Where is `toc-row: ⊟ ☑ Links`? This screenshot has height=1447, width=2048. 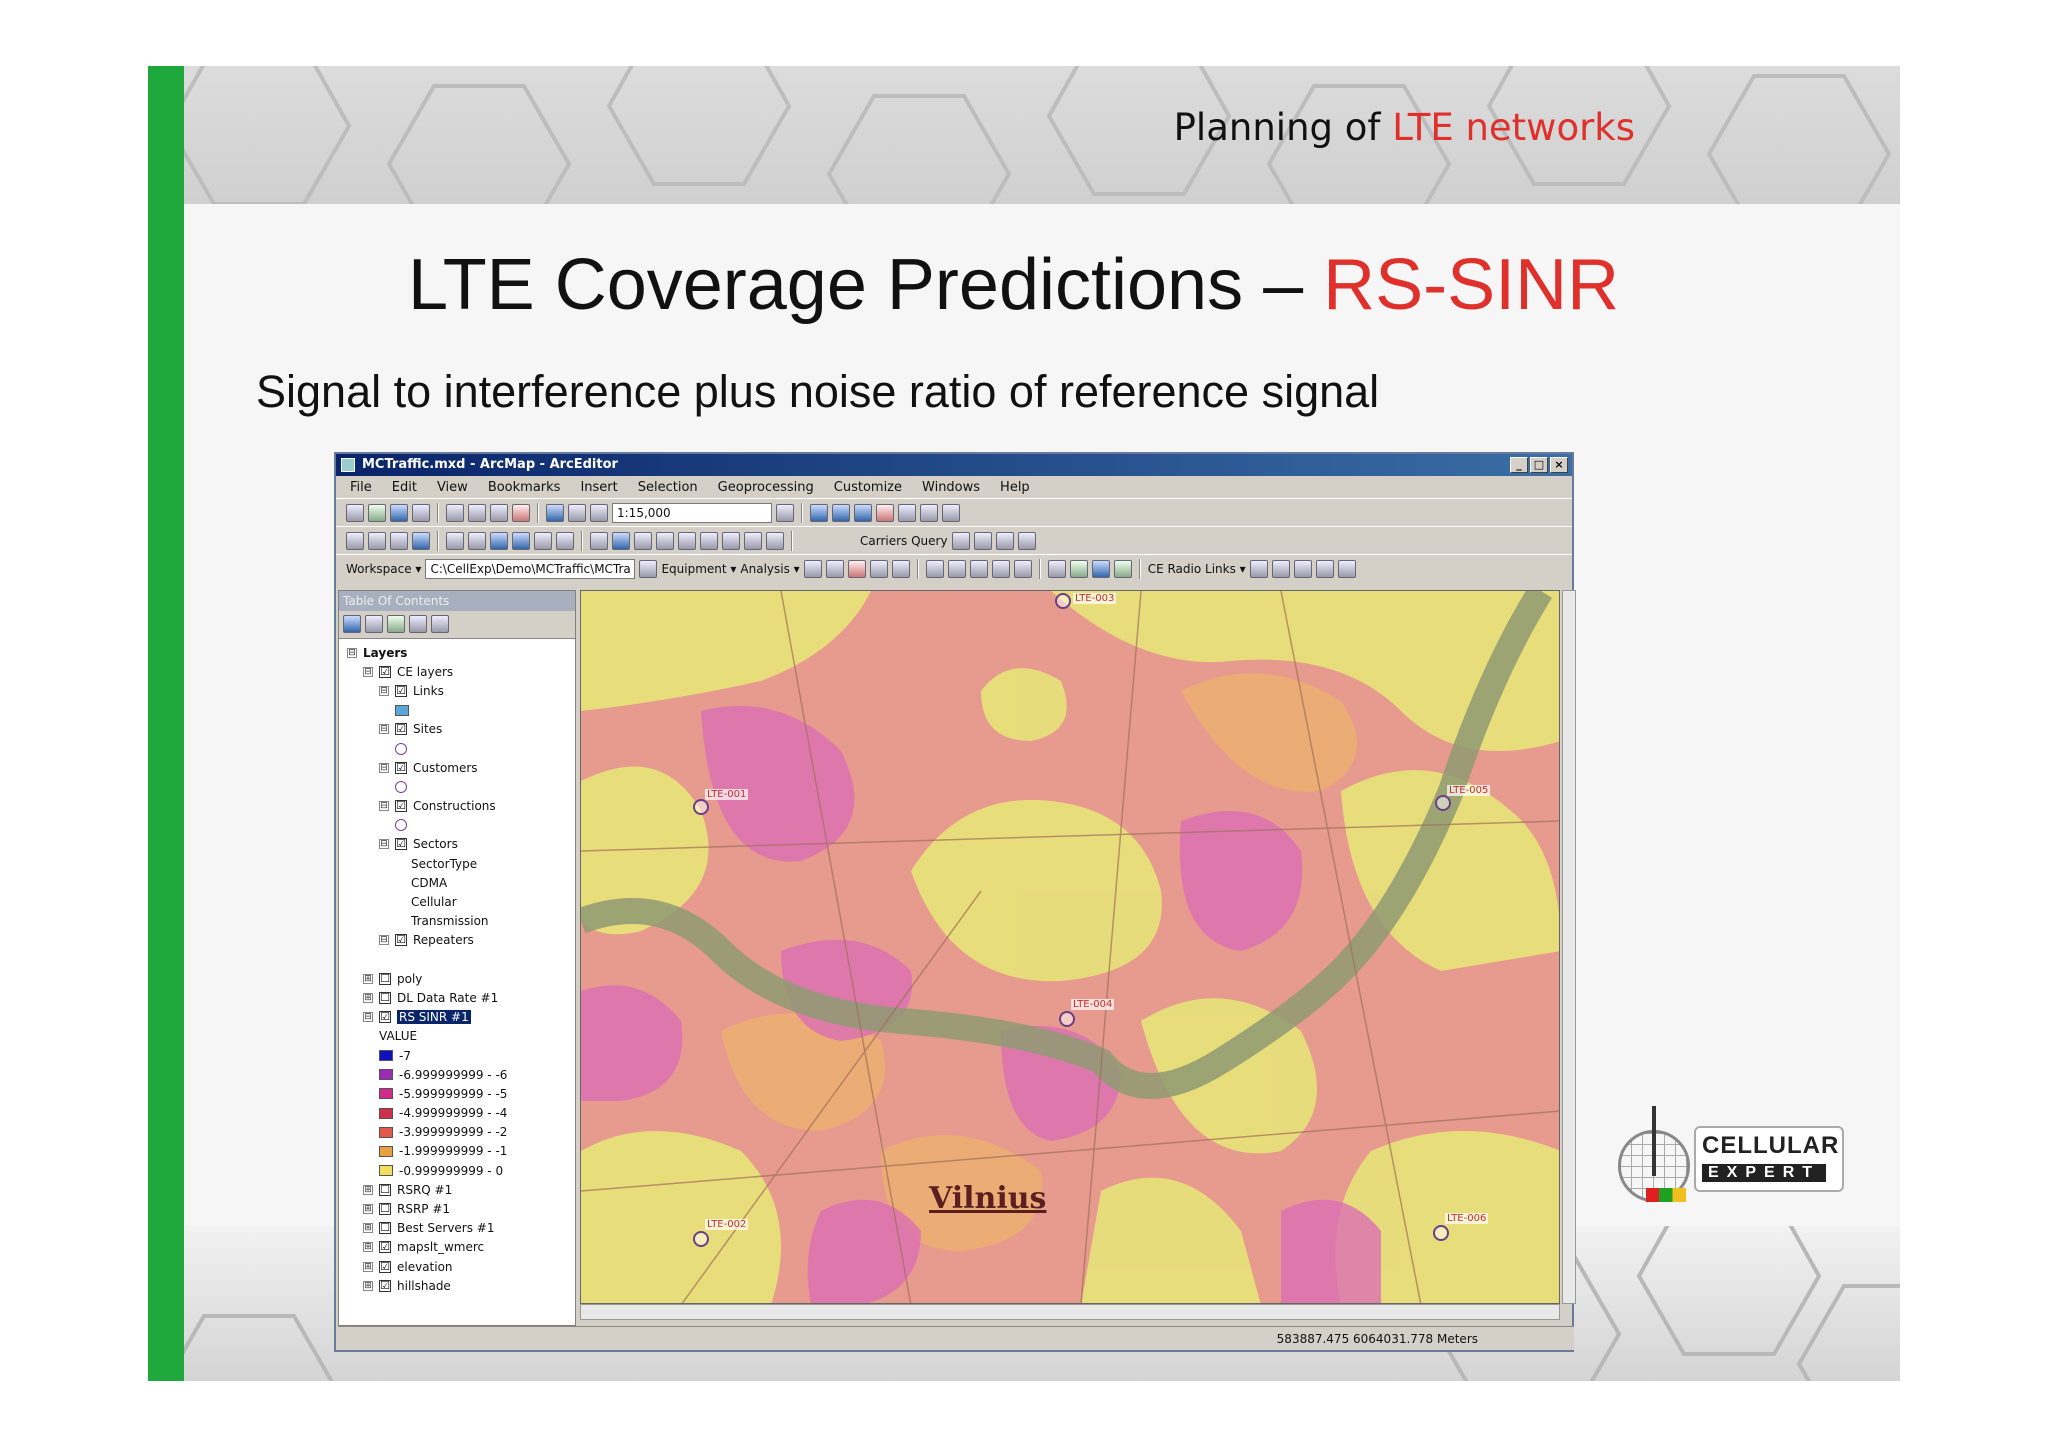 toc-row: ⊟ ☑ Links is located at coordinates (461, 690).